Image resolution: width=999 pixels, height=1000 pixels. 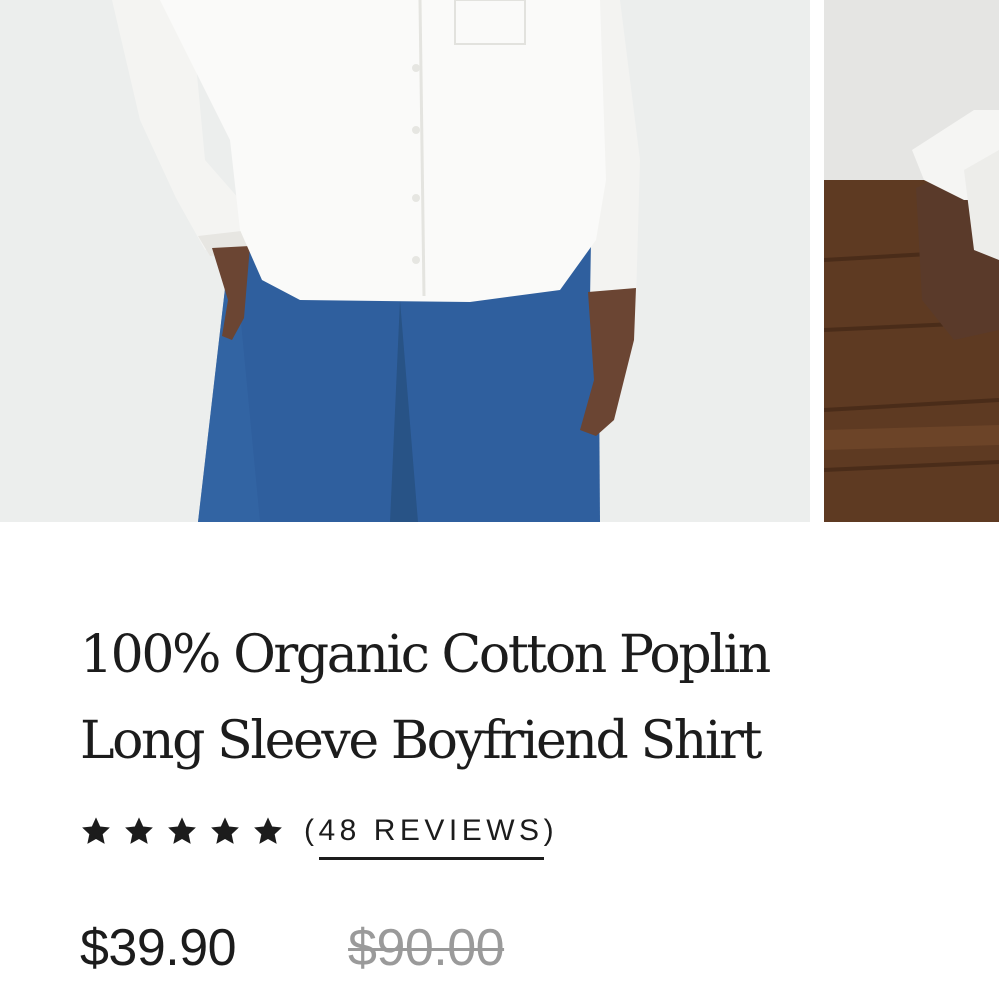 I want to click on reviews-count-label: 48 REVIEWS, so click(x=431, y=837).